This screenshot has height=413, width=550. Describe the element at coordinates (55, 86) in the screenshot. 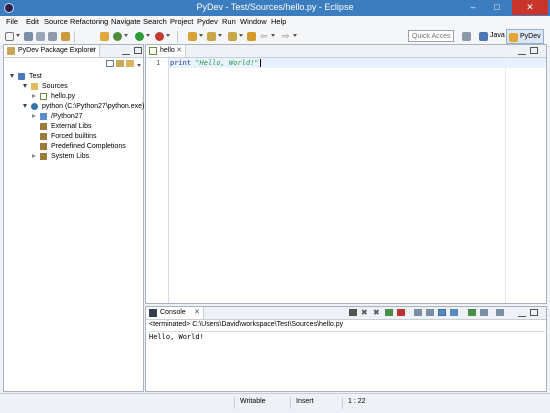

I see `tree-label: Sources` at that location.